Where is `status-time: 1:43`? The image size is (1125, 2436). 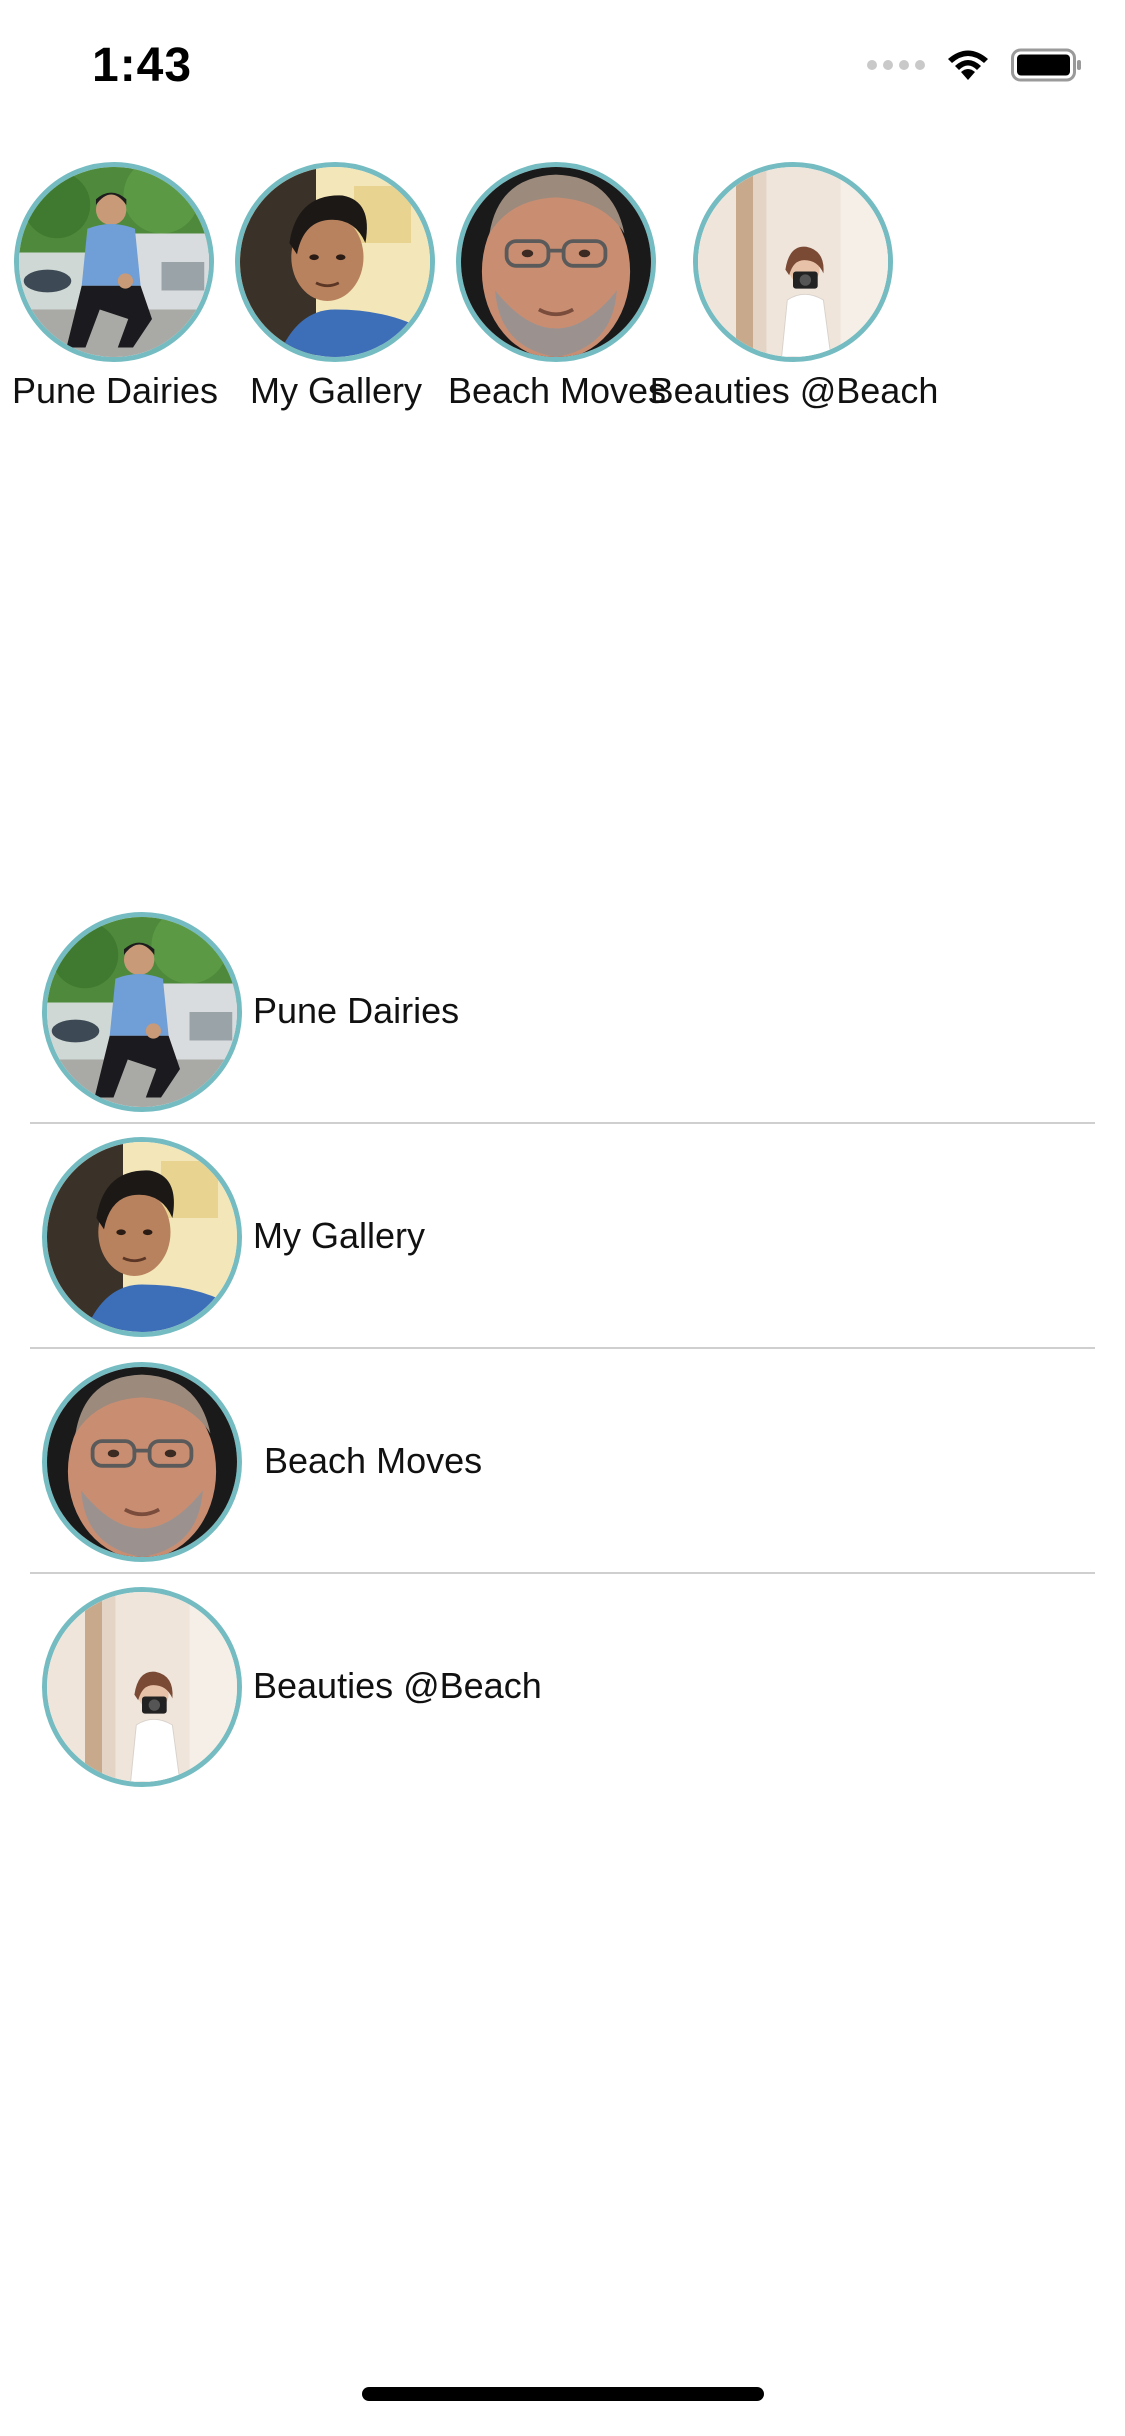
status-time: 1:43 is located at coordinates (142, 65).